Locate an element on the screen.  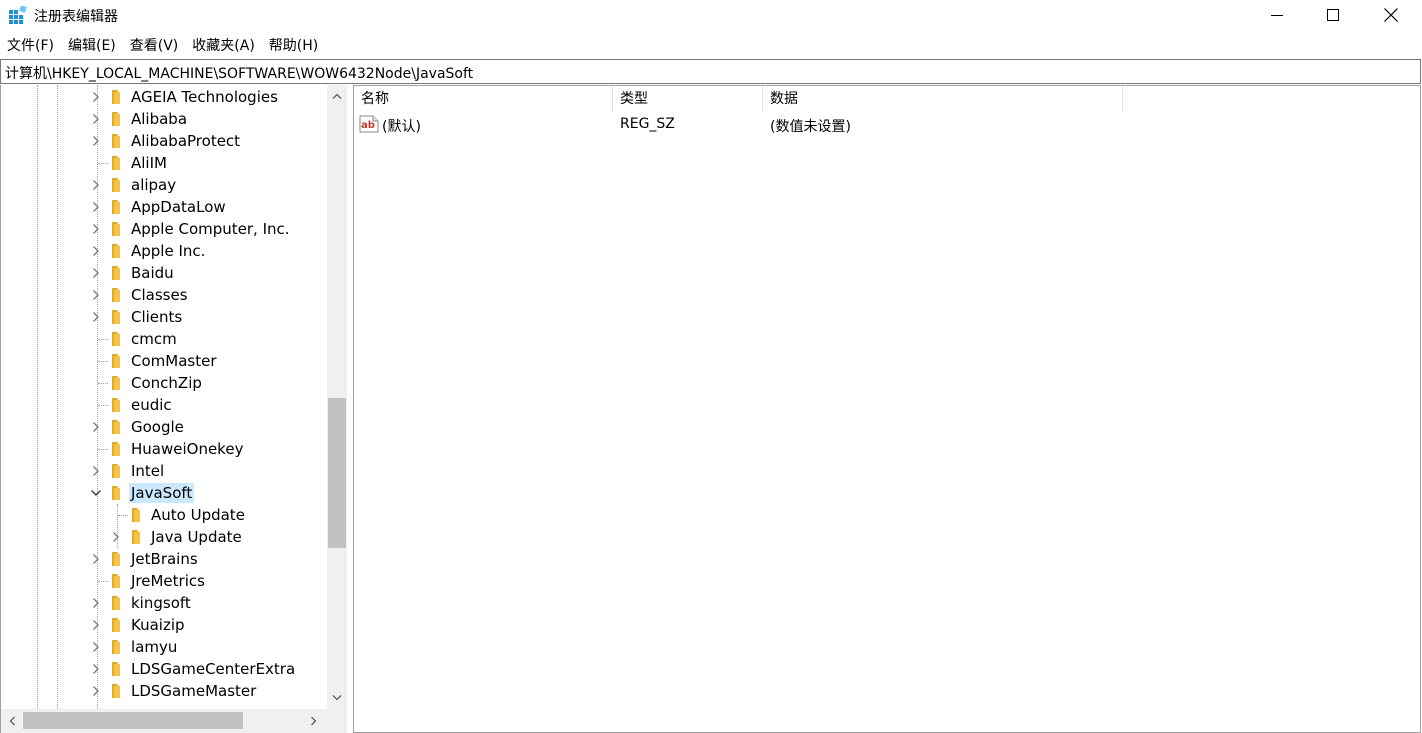
tree-item: Baidu is located at coordinates (164, 273).